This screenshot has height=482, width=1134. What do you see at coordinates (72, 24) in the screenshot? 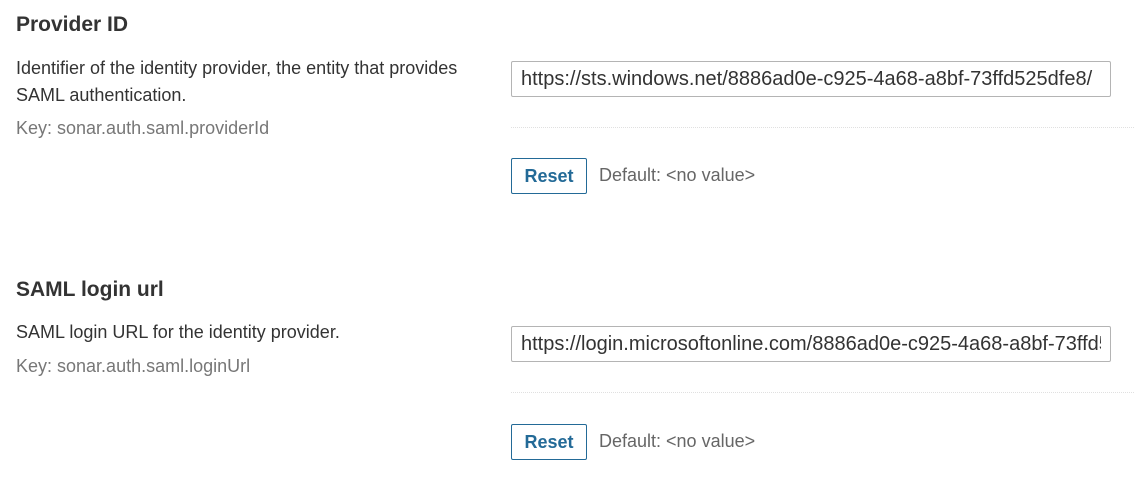
I see `setting-title: Provider ID` at bounding box center [72, 24].